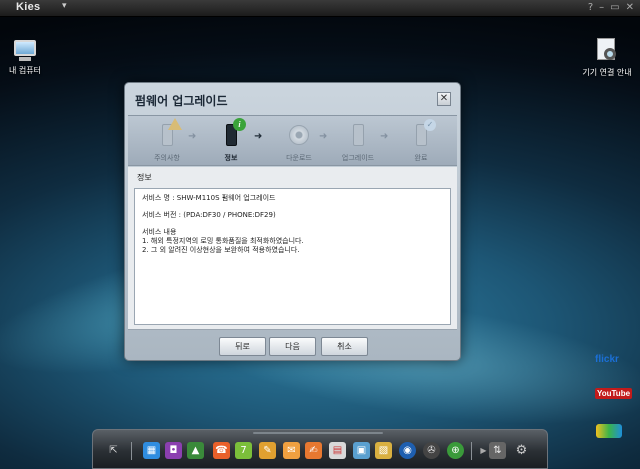 This screenshot has height=469, width=640. Describe the element at coordinates (313, 450) in the screenshot. I see `notes-icon: ✍` at that location.